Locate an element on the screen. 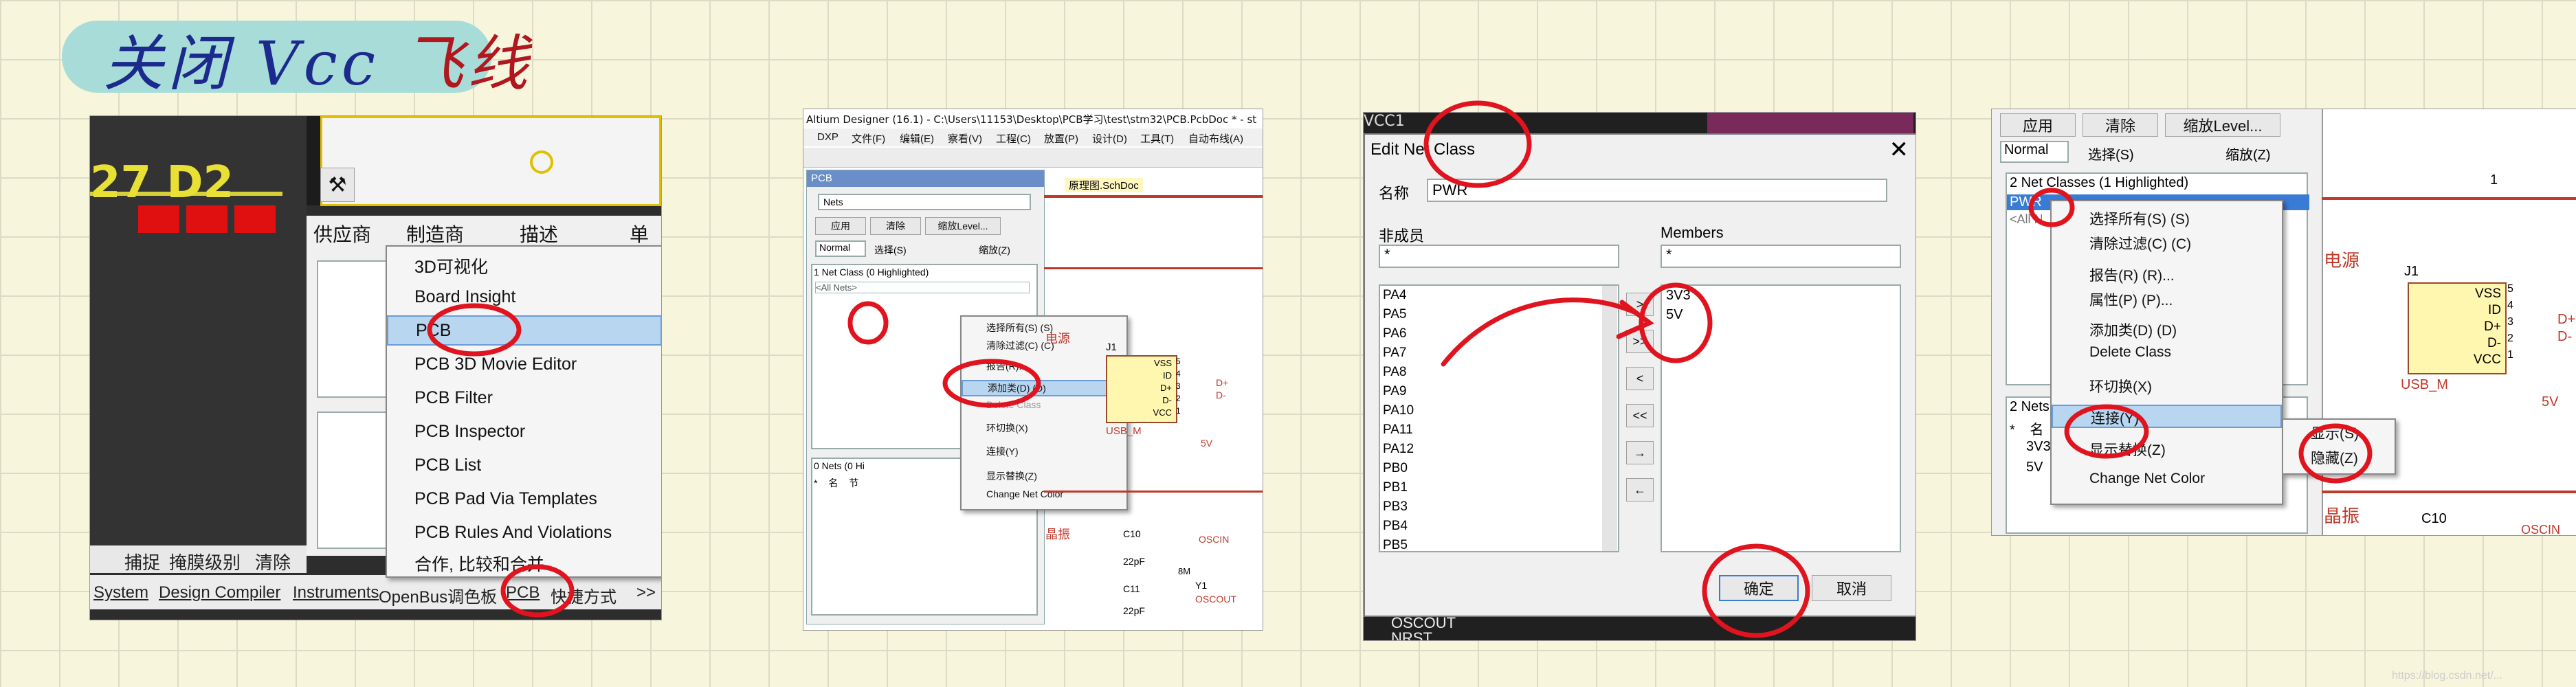  col-nodes: 节 is located at coordinates (854, 483).